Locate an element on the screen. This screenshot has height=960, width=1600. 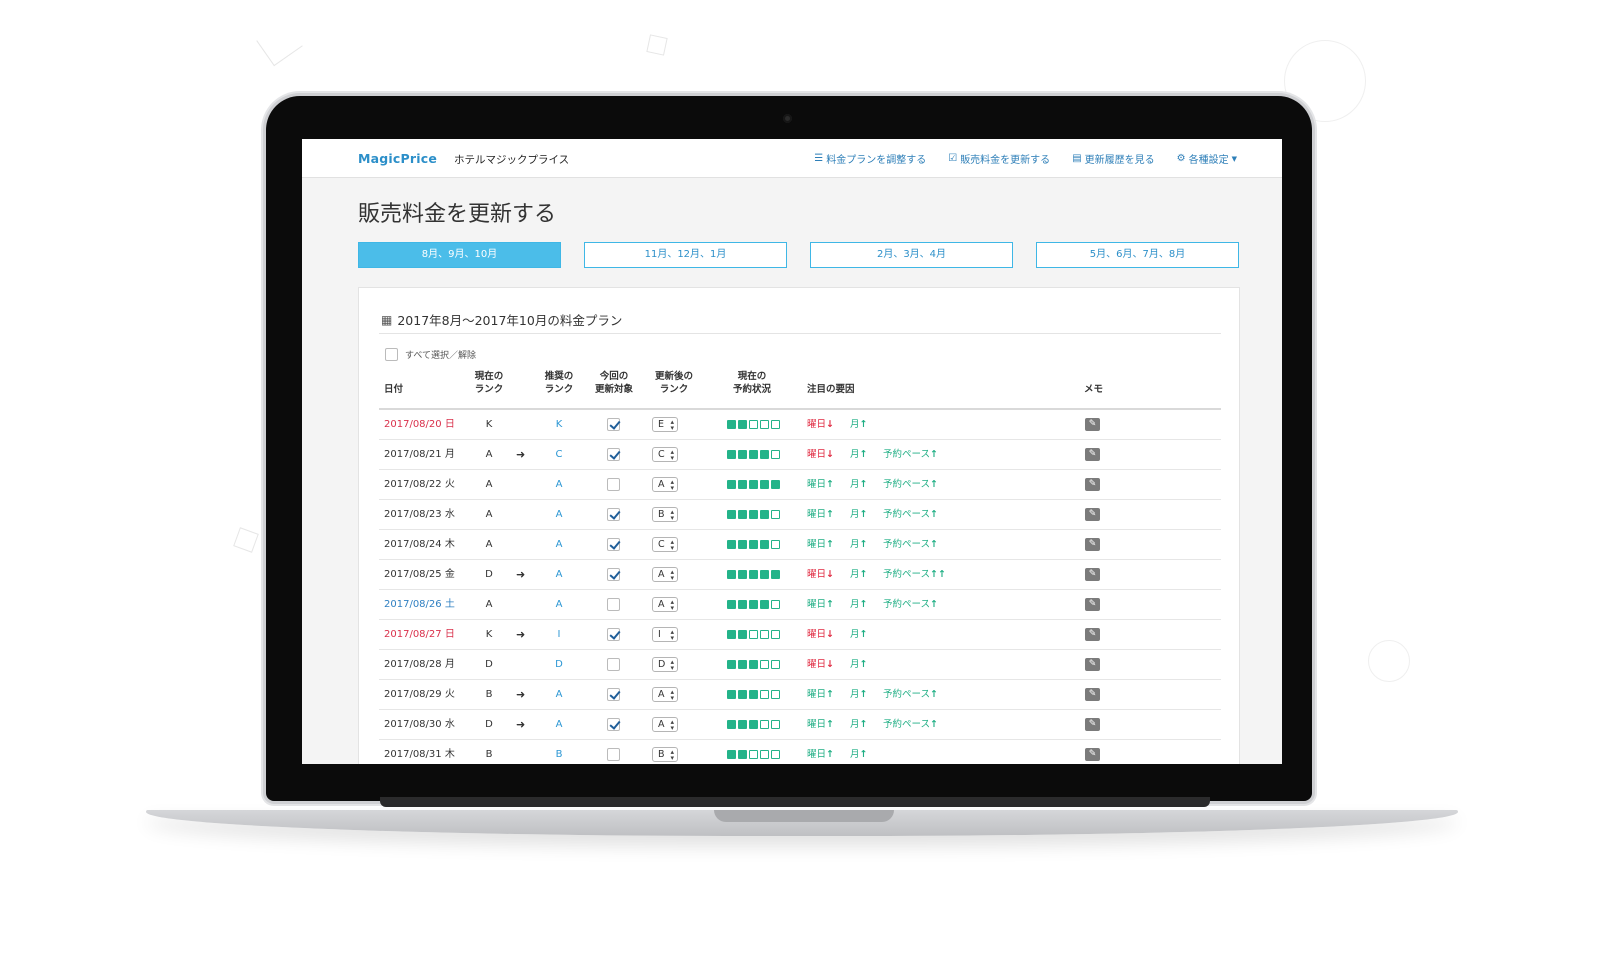
nav-adjust-plan: ☰ 料金プランを調整する is located at coordinates (870, 158).